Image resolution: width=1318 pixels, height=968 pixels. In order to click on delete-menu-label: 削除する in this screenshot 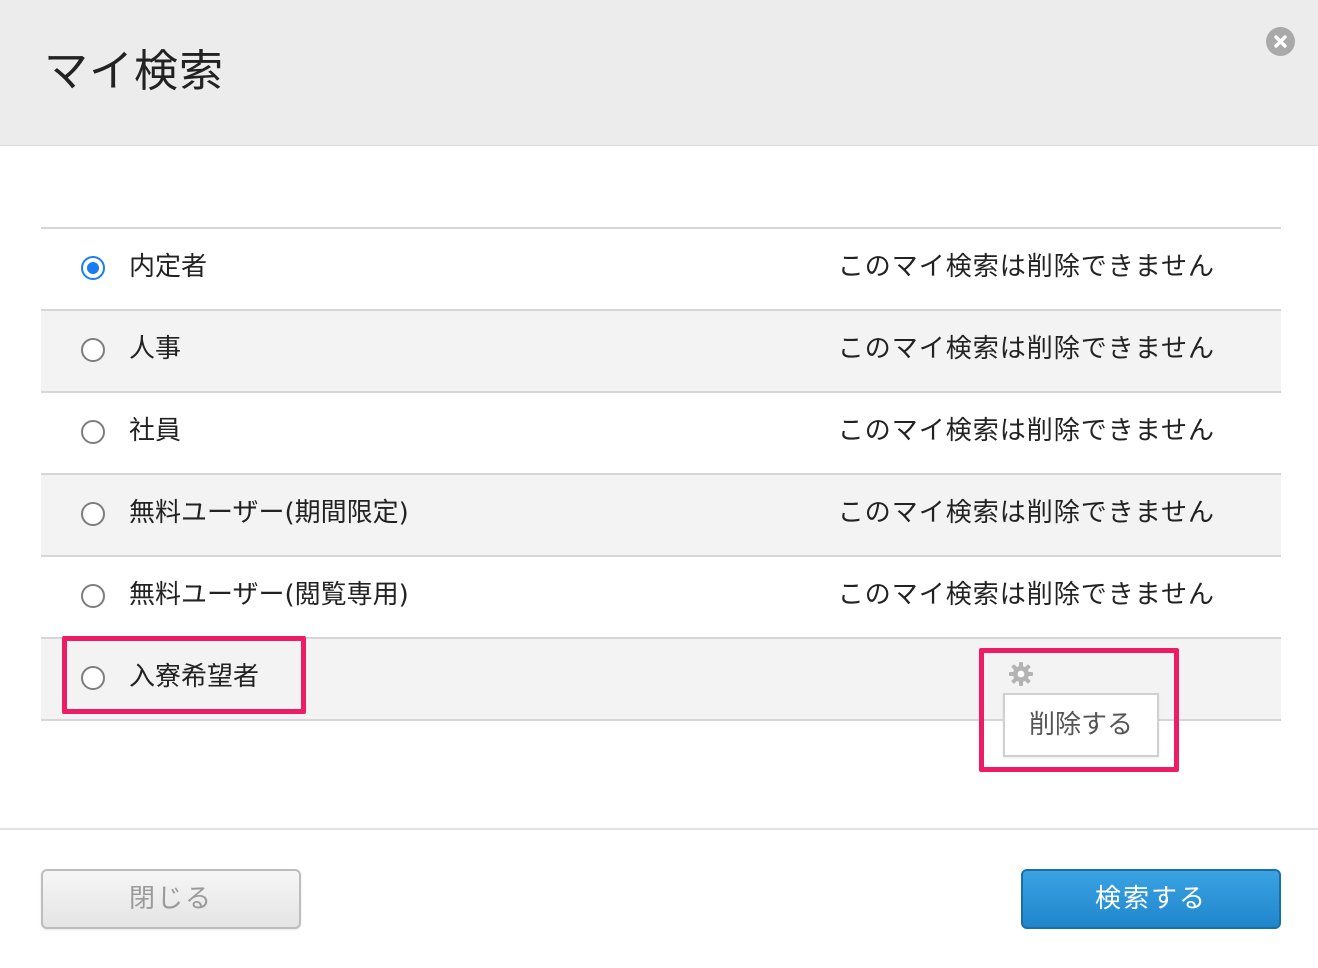, I will do `click(1080, 725)`.